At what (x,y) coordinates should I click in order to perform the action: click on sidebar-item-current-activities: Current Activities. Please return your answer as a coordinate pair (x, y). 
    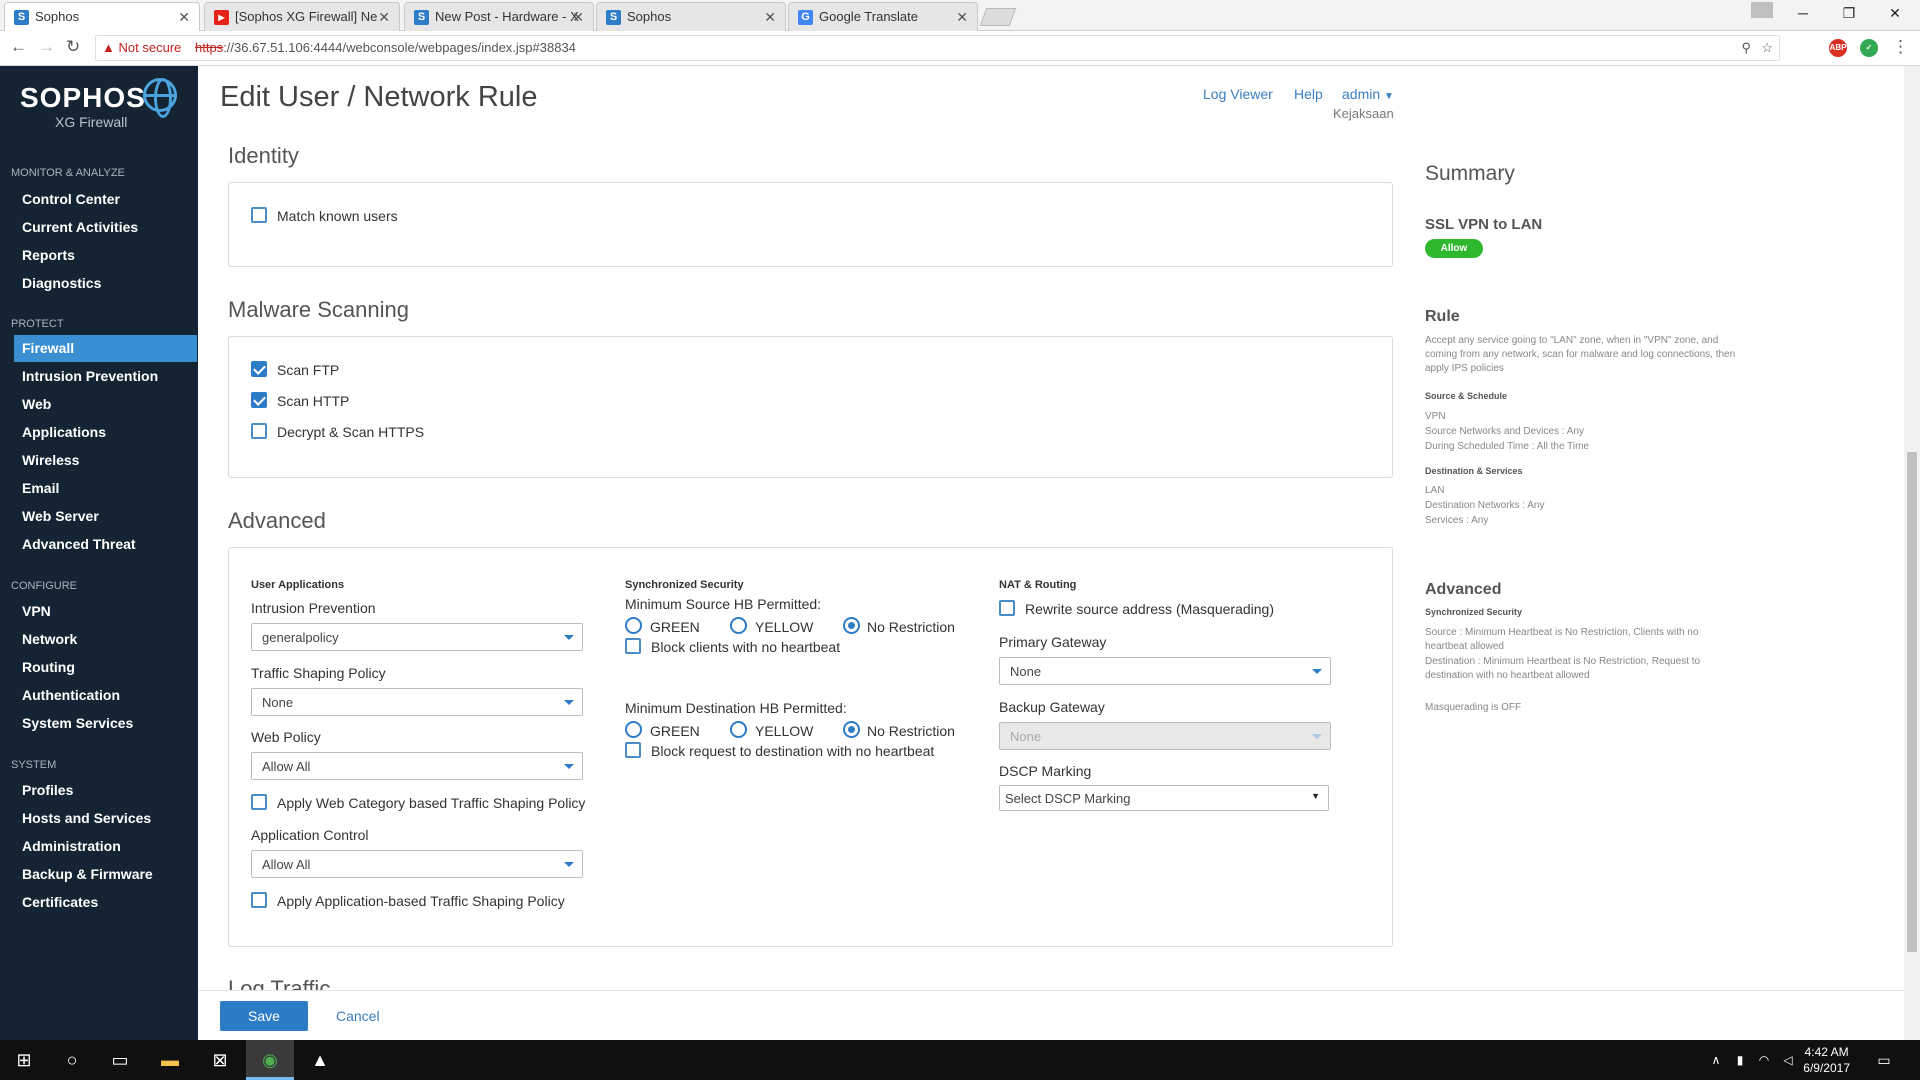
    Looking at the image, I should click on (105, 227).